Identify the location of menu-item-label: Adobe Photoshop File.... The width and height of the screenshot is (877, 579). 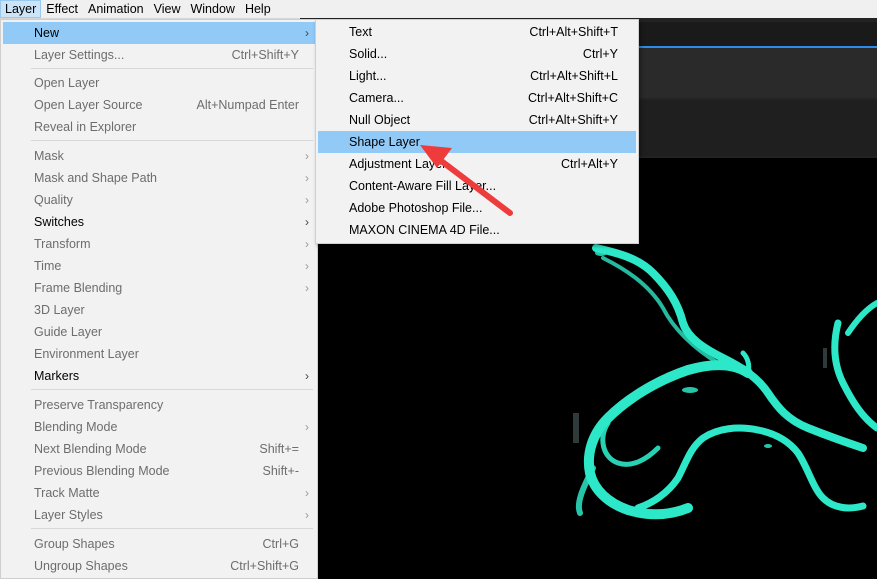
(416, 208).